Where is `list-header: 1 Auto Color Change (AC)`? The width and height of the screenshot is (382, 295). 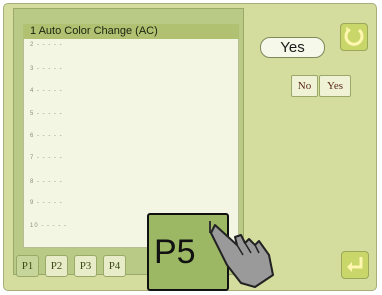
list-header: 1 Auto Color Change (AC) is located at coordinates (131, 31).